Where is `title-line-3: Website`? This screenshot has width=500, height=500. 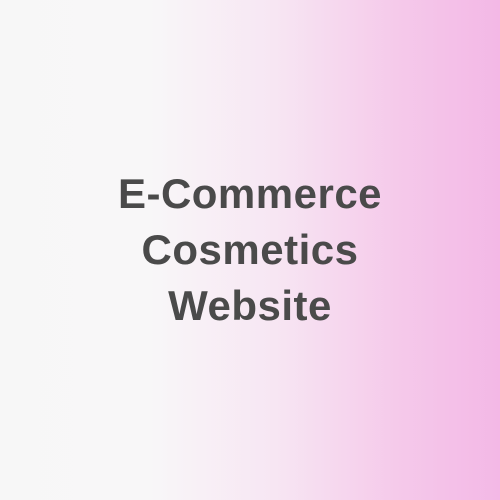 title-line-3: Website is located at coordinates (250, 305).